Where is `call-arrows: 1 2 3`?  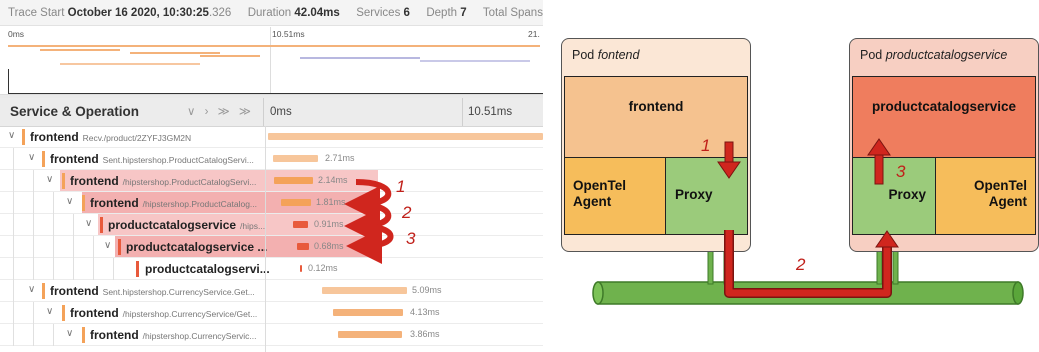 call-arrows: 1 2 3 is located at coordinates (380, 220).